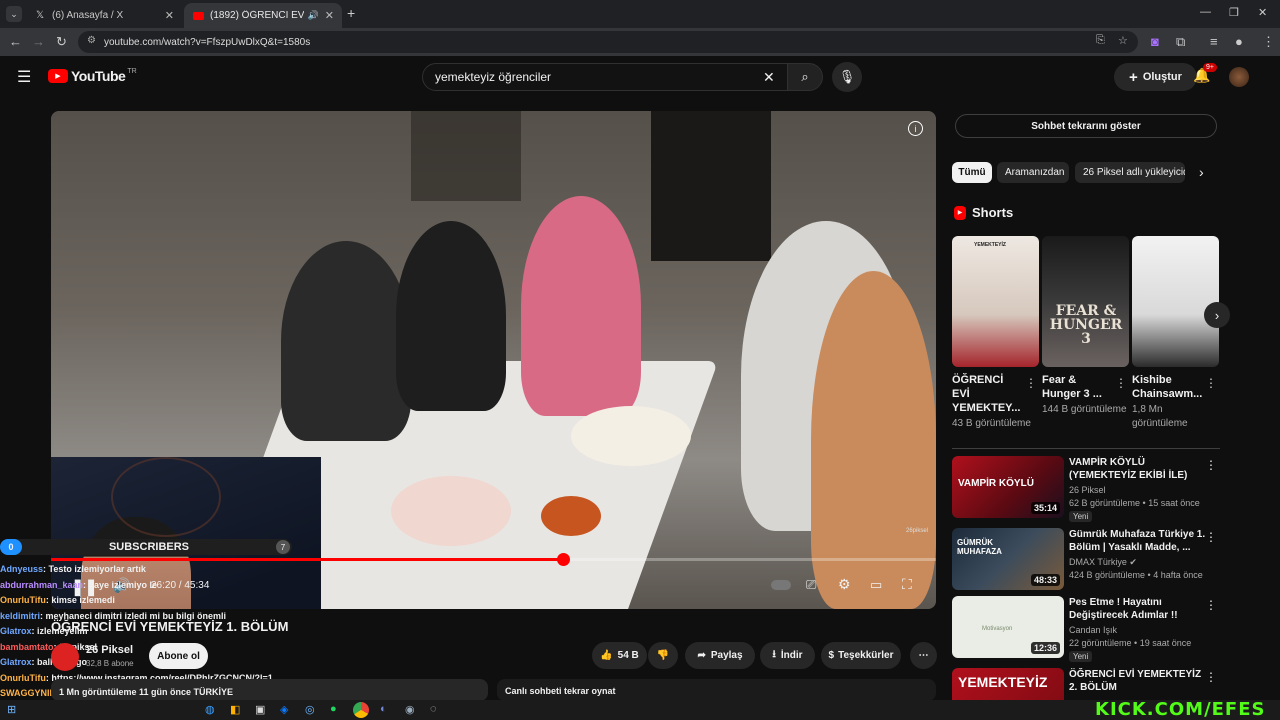  What do you see at coordinates (1234, 12) in the screenshot?
I see `restore-icon: ❐` at bounding box center [1234, 12].